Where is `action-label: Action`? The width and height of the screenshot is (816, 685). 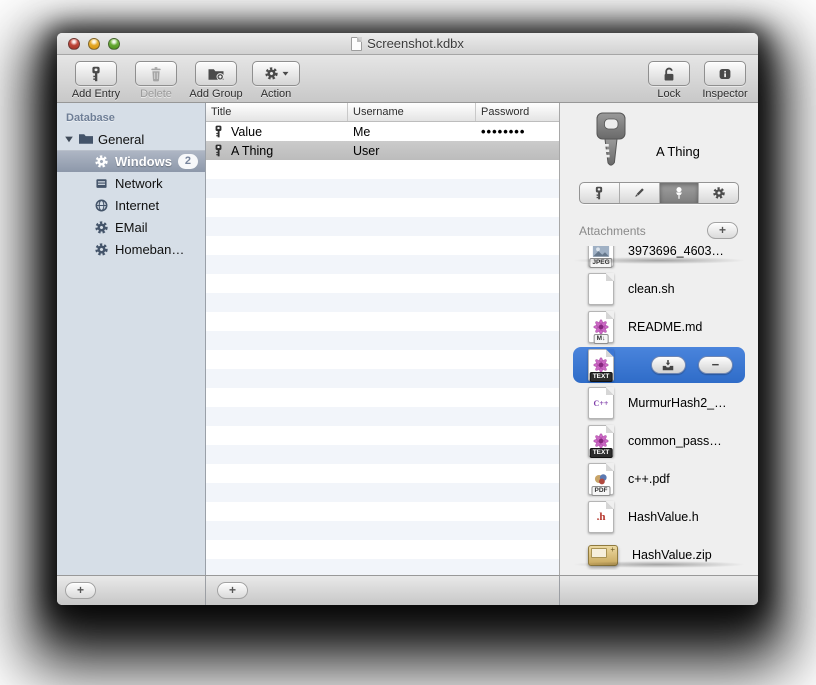
action-label: Action is located at coordinates (276, 94).